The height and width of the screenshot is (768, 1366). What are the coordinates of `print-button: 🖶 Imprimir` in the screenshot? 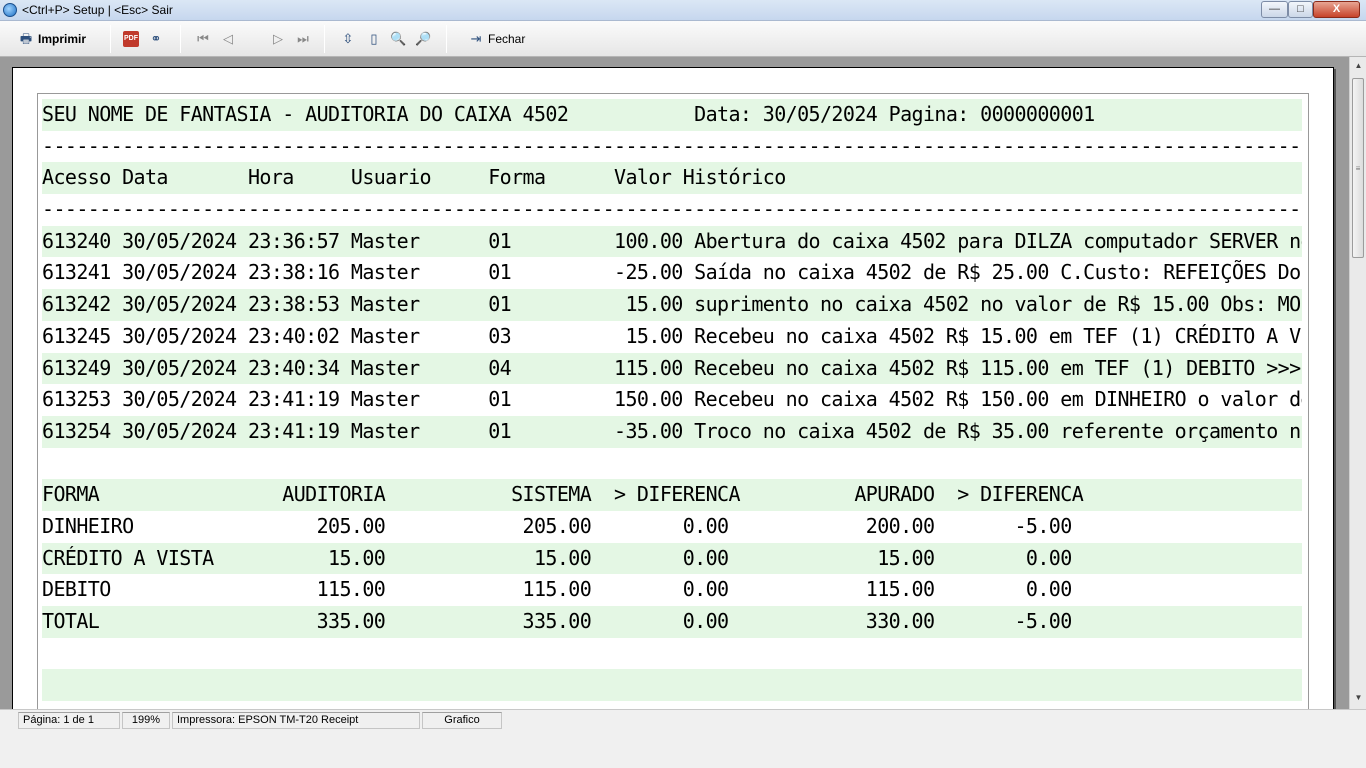 It's located at (52, 39).